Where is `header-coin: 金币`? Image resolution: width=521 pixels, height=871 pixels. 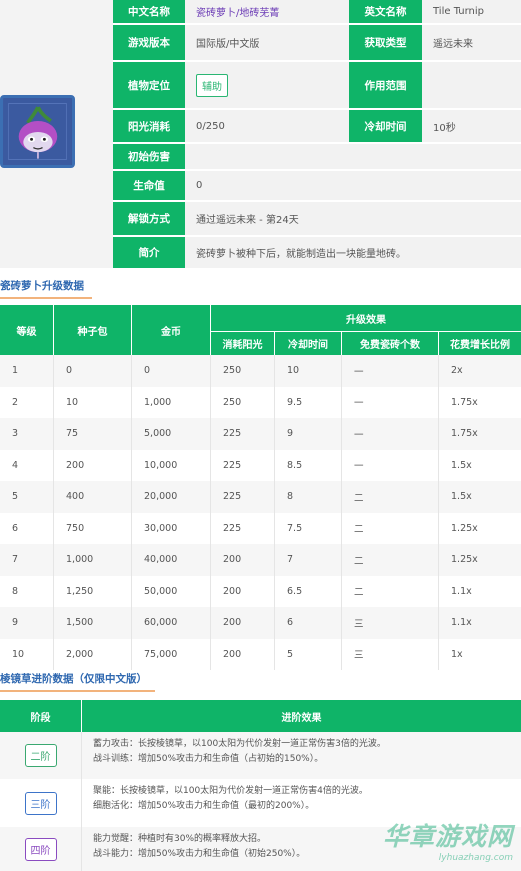 header-coin: 金币 is located at coordinates (171, 330).